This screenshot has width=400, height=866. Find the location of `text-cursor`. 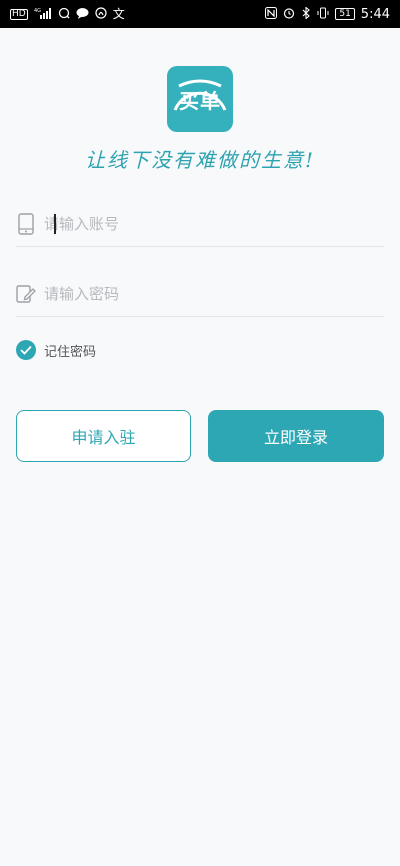

text-cursor is located at coordinates (55, 224).